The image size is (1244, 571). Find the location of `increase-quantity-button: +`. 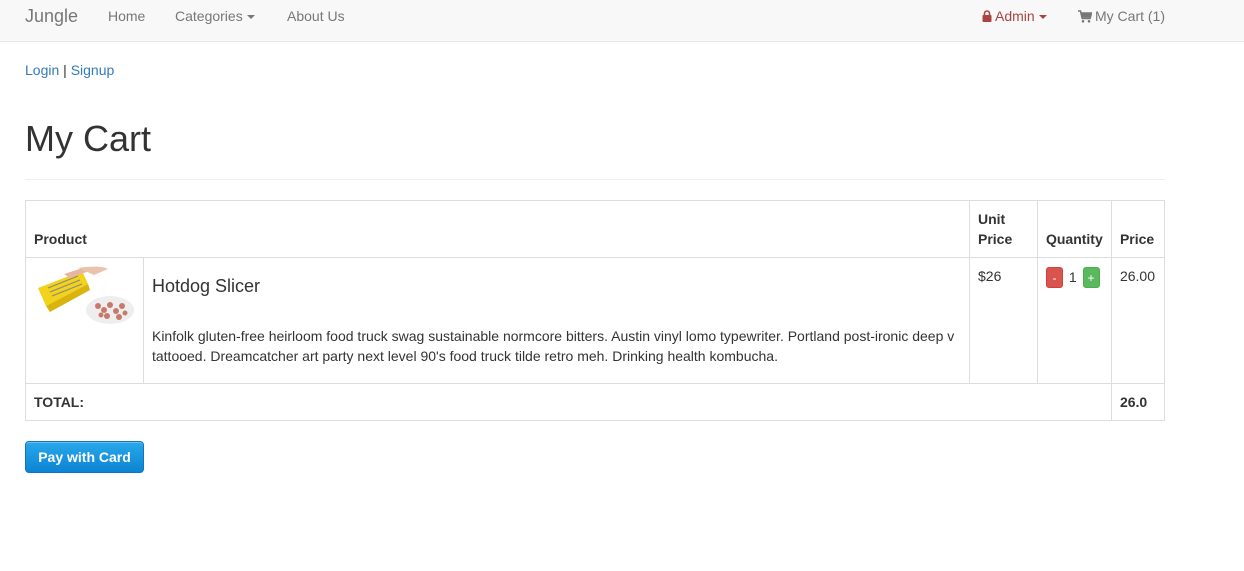

increase-quantity-button: + is located at coordinates (1091, 277).